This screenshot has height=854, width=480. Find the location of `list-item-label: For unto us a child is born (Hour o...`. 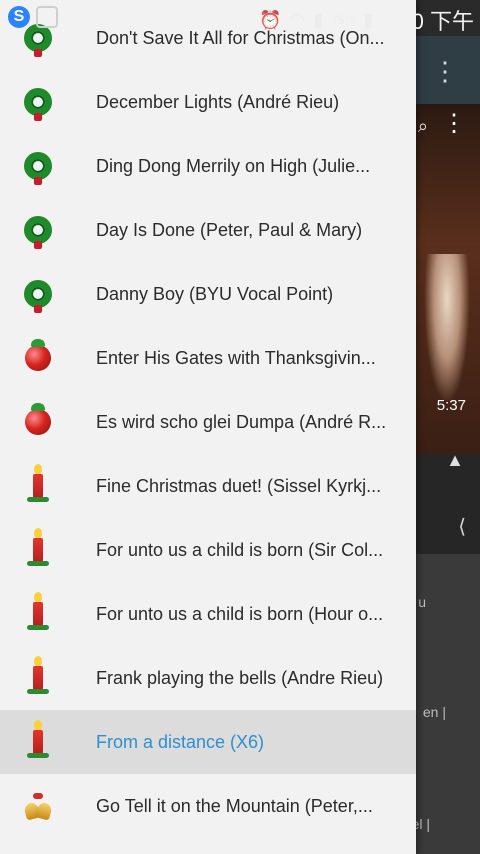

list-item-label: For unto us a child is born (Hour o... is located at coordinates (240, 613).